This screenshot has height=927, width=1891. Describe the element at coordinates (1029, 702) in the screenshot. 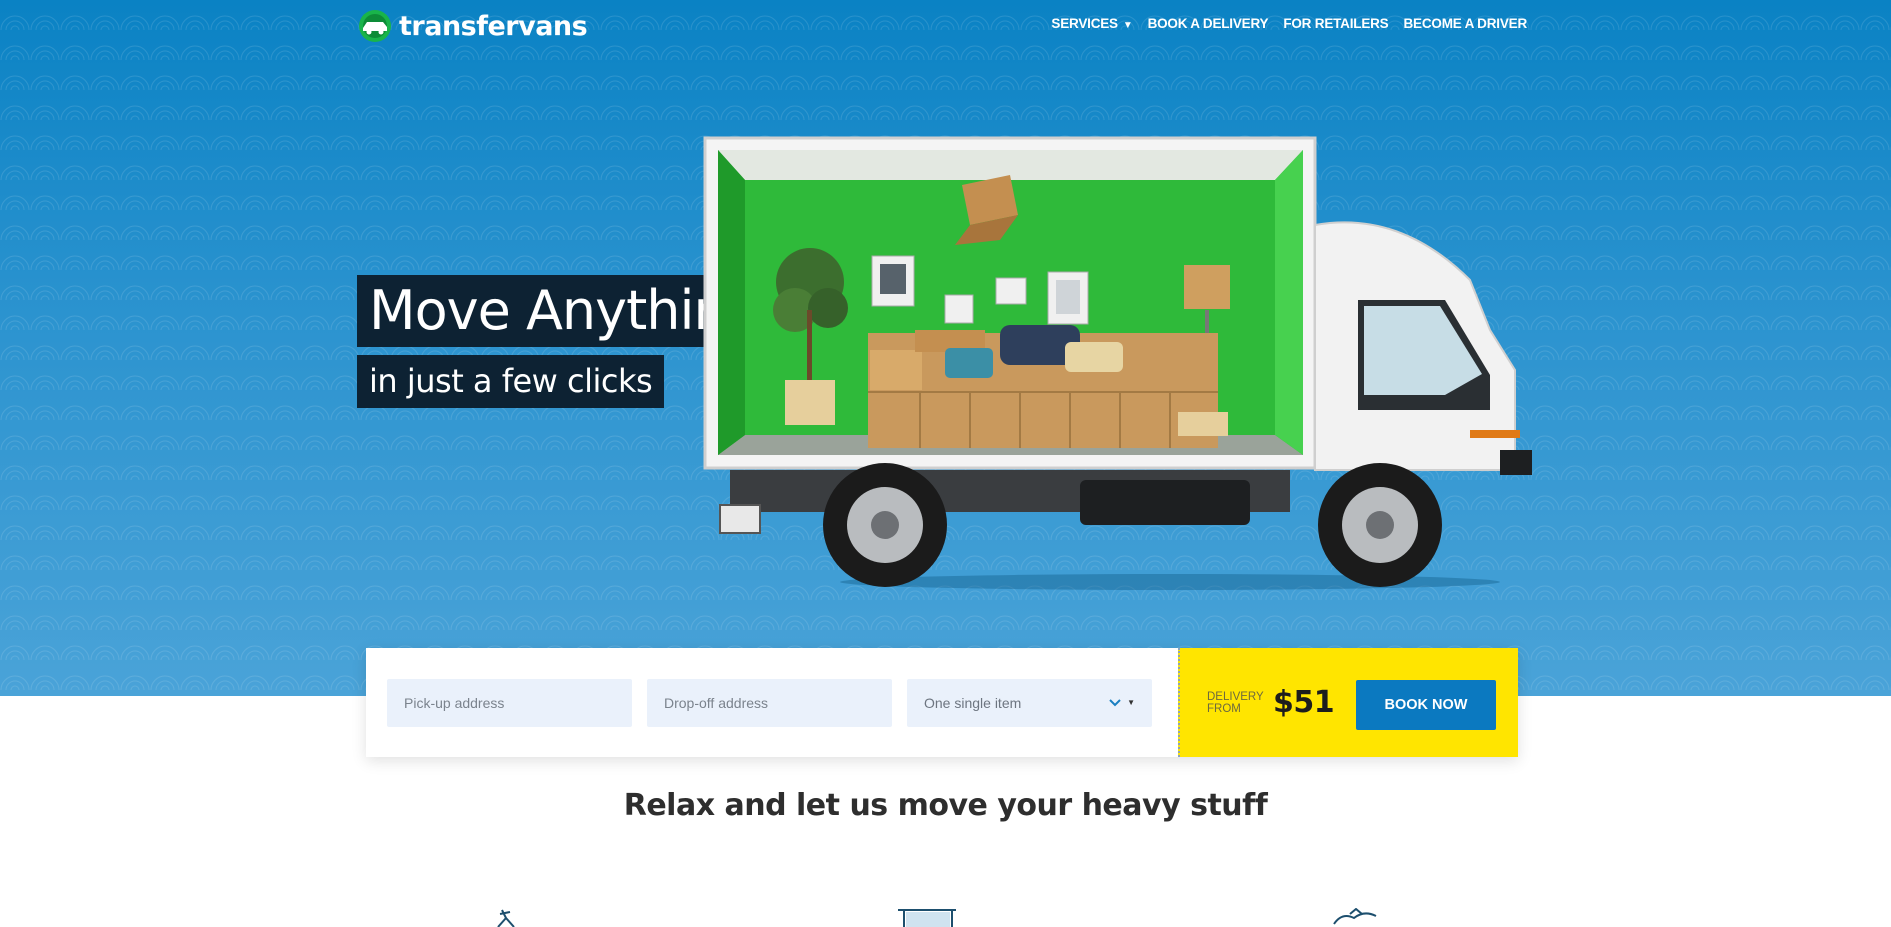

I see `item-count-select: One single item ▼` at that location.